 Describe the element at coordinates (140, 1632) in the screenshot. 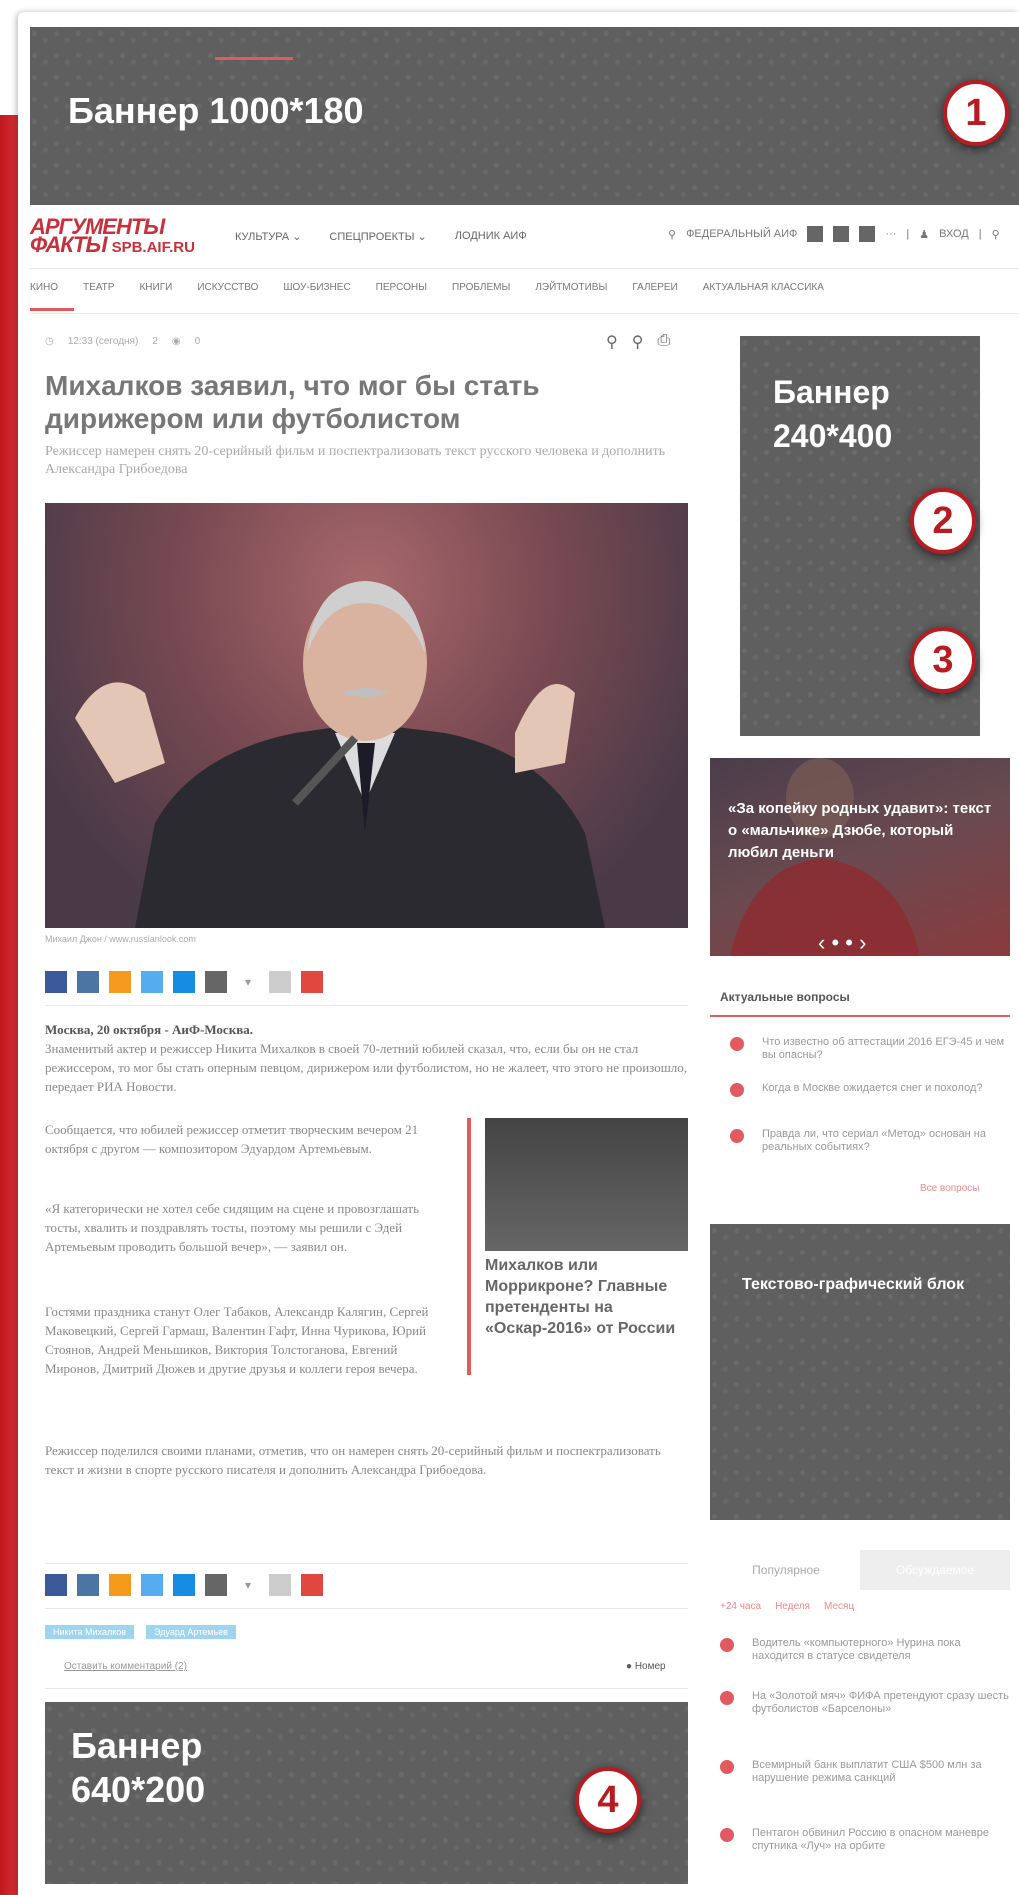

I see `tag-list: Никита Михалков Эдуард Артемьев` at that location.